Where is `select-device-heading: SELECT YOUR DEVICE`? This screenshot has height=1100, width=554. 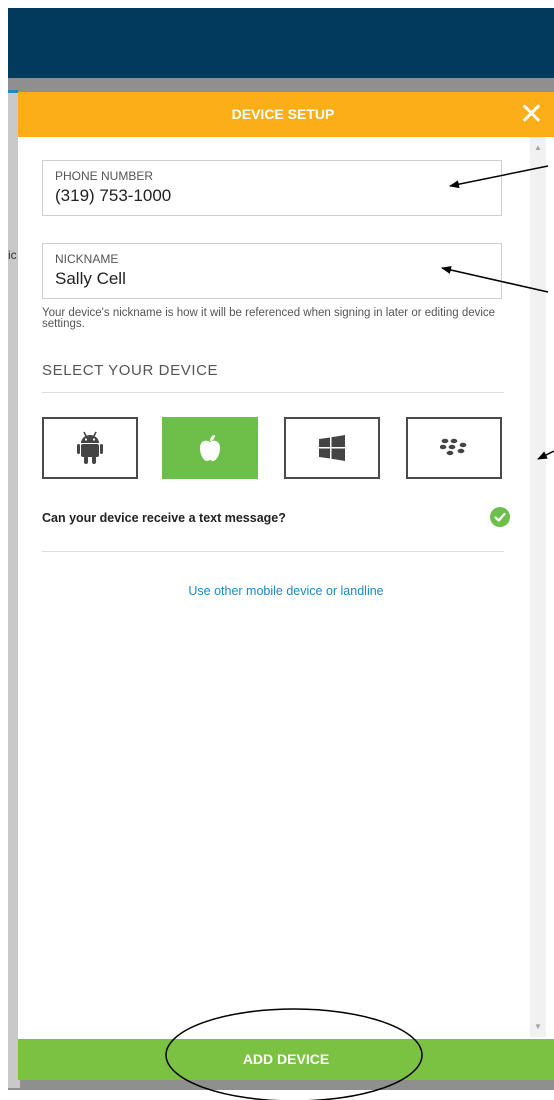
select-device-heading: SELECT YOUR DEVICE is located at coordinates (130, 370).